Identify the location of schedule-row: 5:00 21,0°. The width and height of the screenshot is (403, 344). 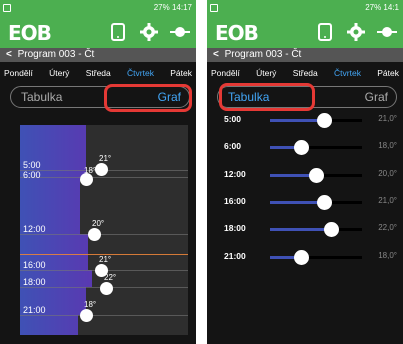
(305, 120).